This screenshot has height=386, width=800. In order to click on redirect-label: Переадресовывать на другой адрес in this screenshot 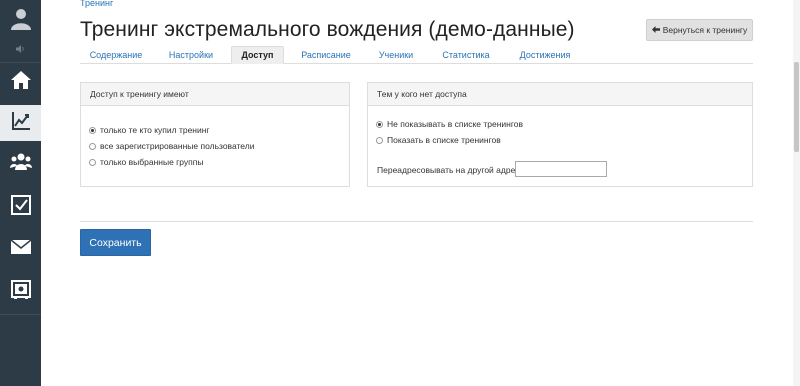, I will do `click(448, 170)`.